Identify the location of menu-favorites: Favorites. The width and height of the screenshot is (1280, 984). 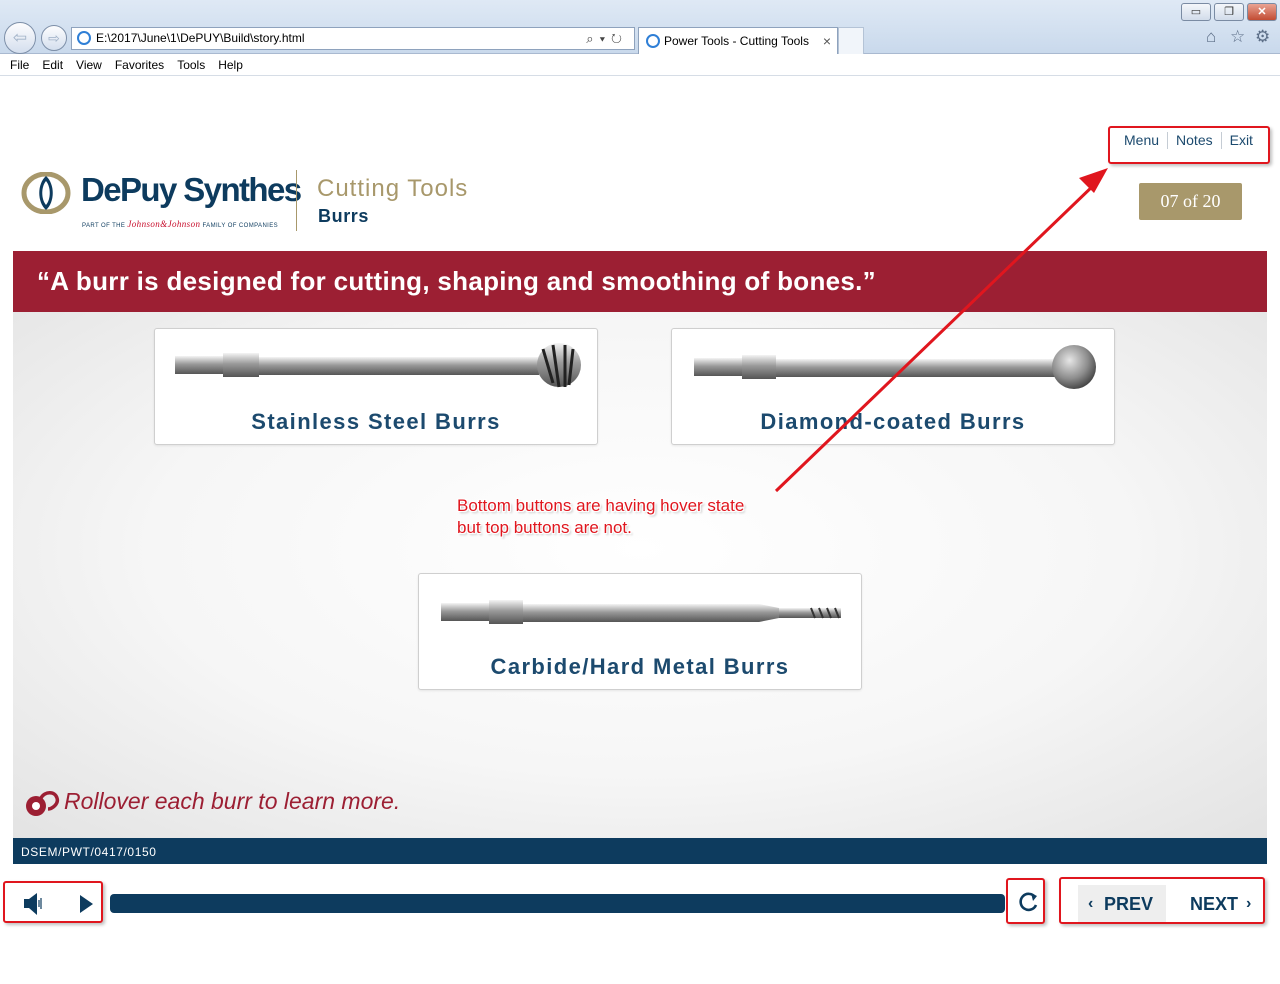
(139, 65).